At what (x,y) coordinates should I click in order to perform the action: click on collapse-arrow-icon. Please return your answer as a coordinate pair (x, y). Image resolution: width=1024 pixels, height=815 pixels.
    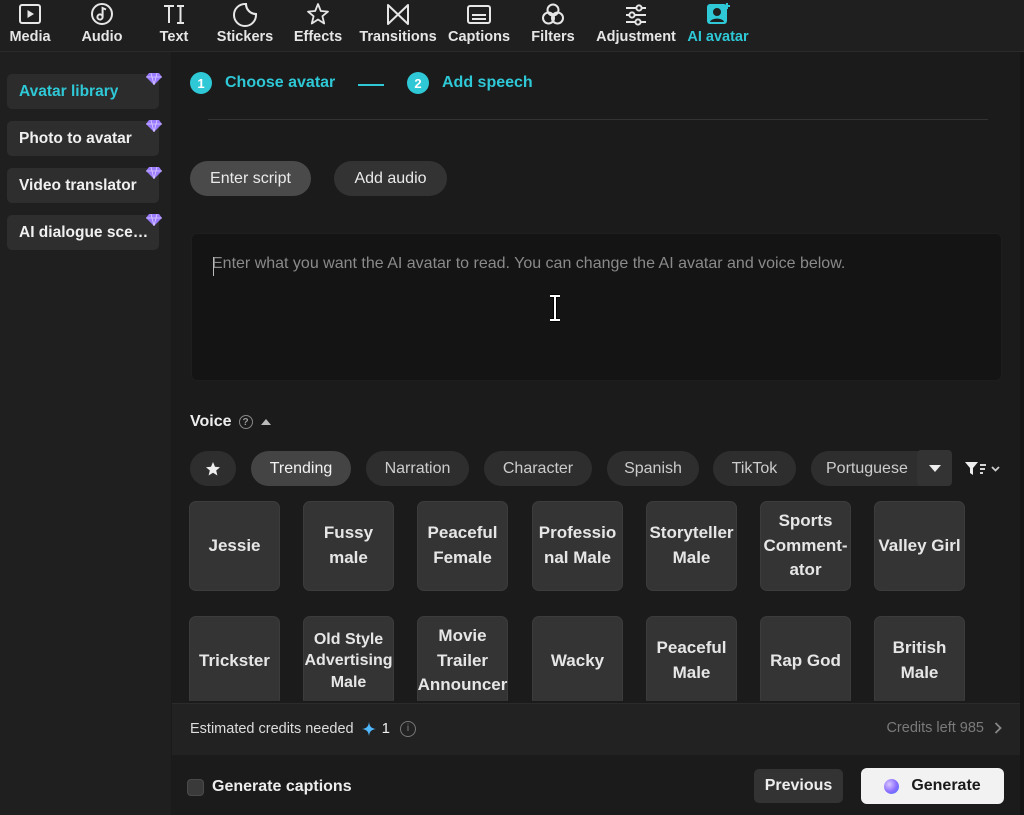
    Looking at the image, I should click on (265, 422).